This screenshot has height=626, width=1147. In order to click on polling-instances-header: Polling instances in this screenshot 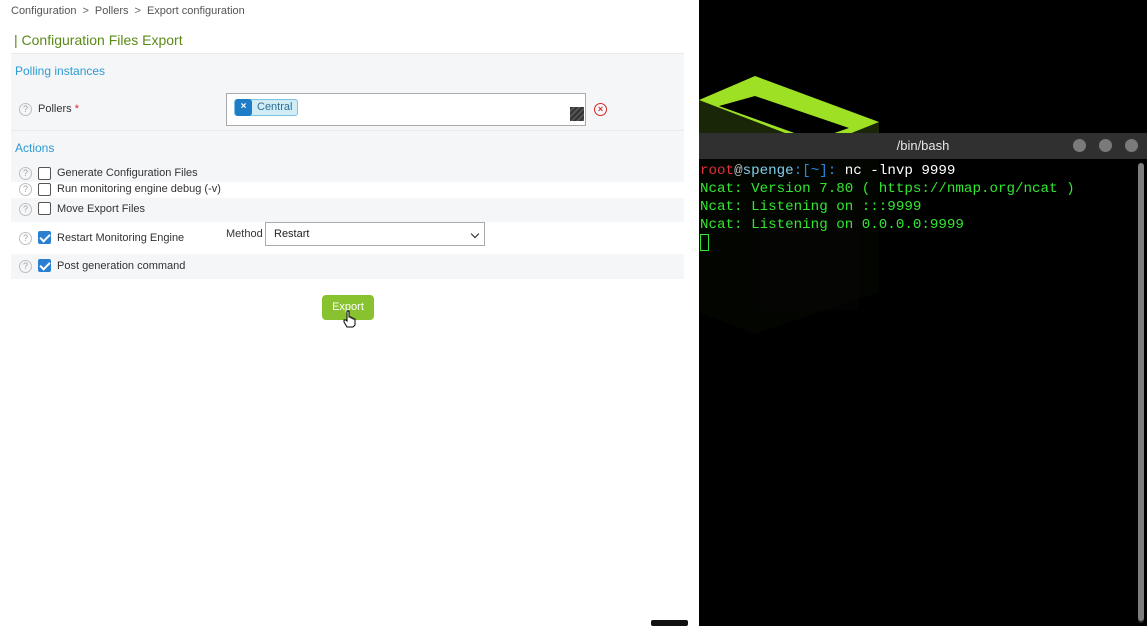, I will do `click(347, 71)`.